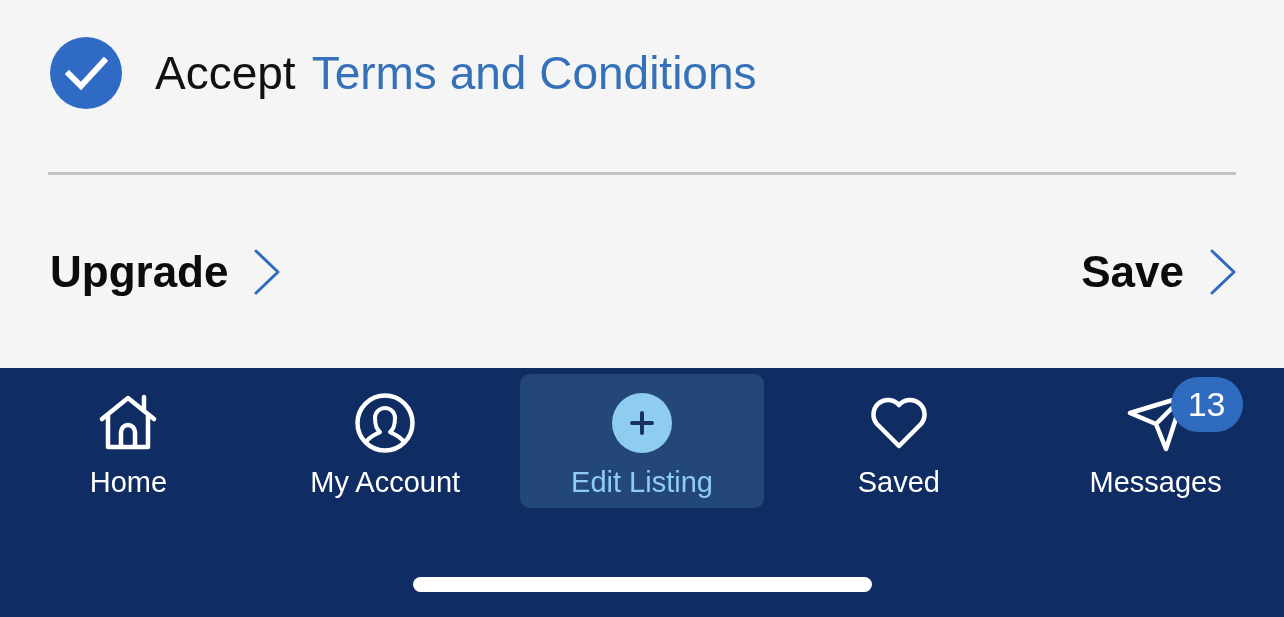 This screenshot has width=1284, height=617. Describe the element at coordinates (385, 423) in the screenshot. I see `profile-icon` at that location.